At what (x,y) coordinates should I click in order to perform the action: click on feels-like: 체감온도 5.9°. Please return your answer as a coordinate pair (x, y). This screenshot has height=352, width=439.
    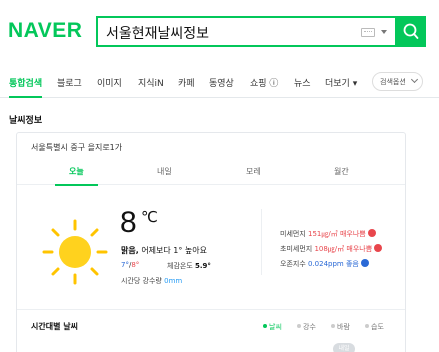
    Looking at the image, I should click on (189, 266).